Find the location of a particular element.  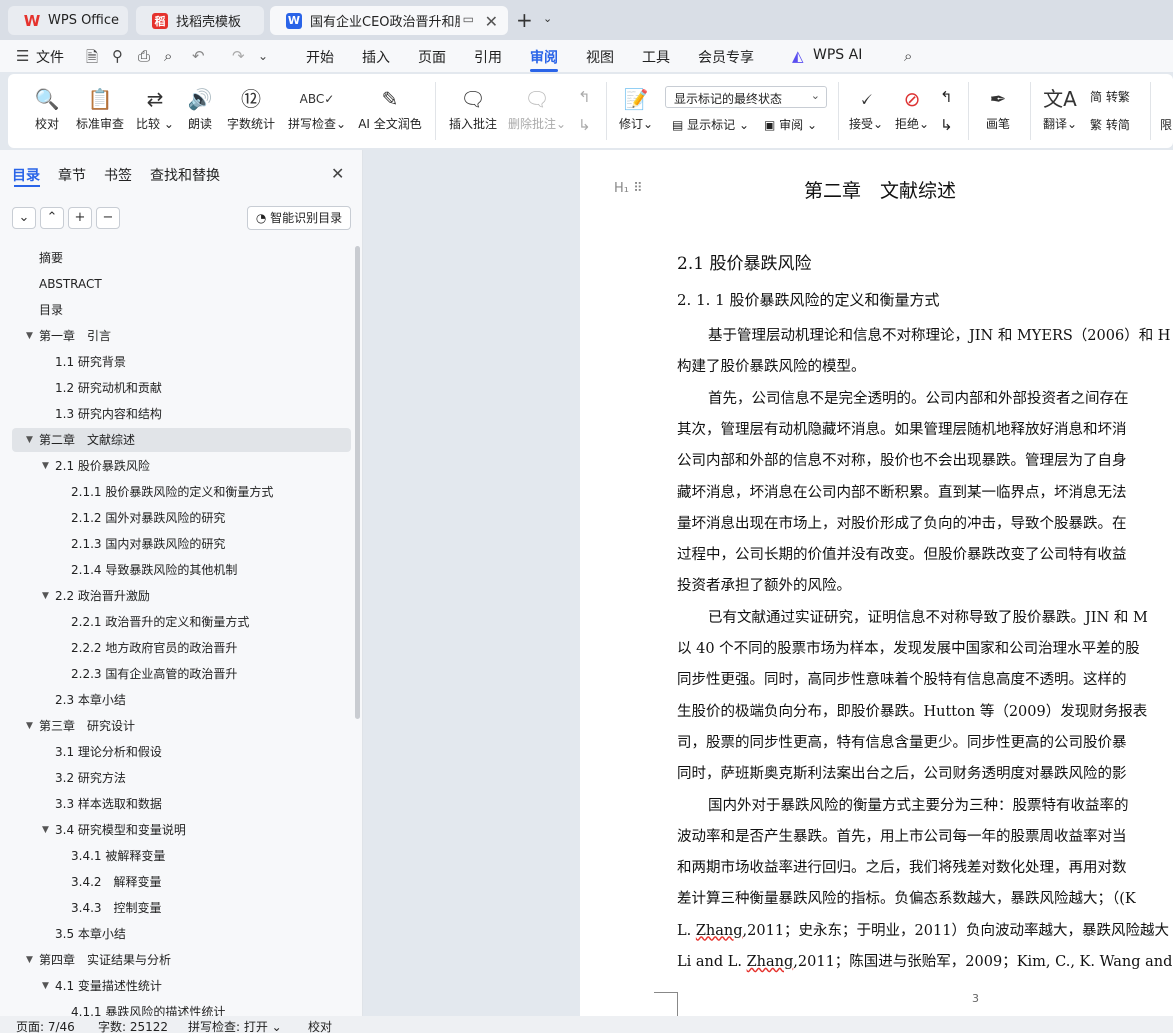

toc-item: 2.3 本章小结 is located at coordinates (176, 700).